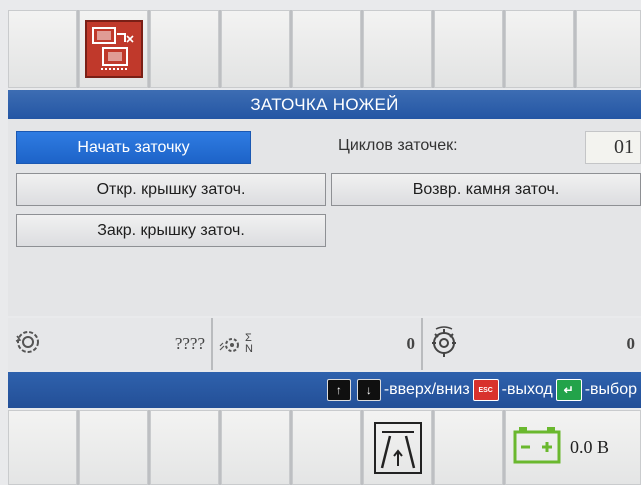 The height and width of the screenshot is (485, 641). I want to click on open-cover-button: Откр. крышку заточ., so click(171, 189).